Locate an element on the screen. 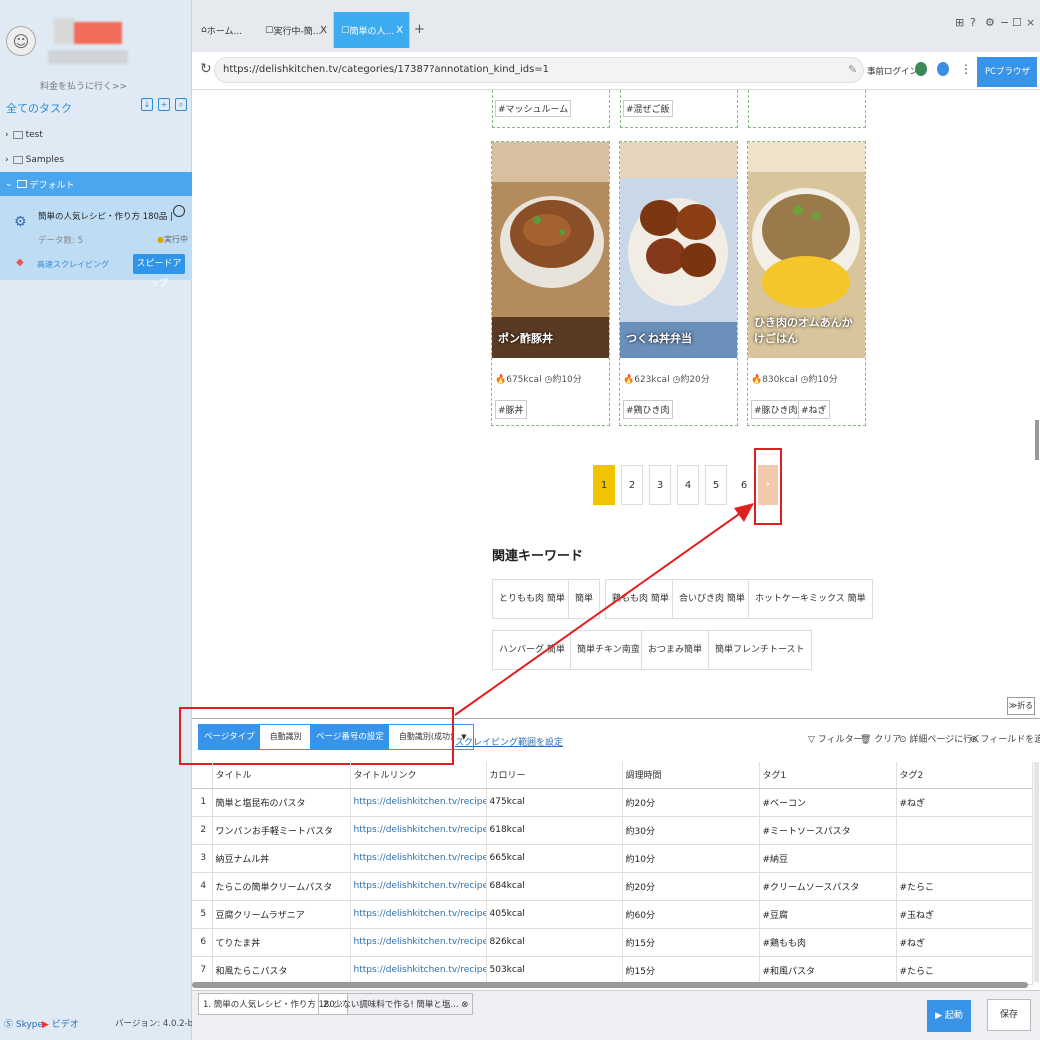 The image size is (1040, 1040). pc-browser-select: PCブラウザ ▾ is located at coordinates (1007, 82).